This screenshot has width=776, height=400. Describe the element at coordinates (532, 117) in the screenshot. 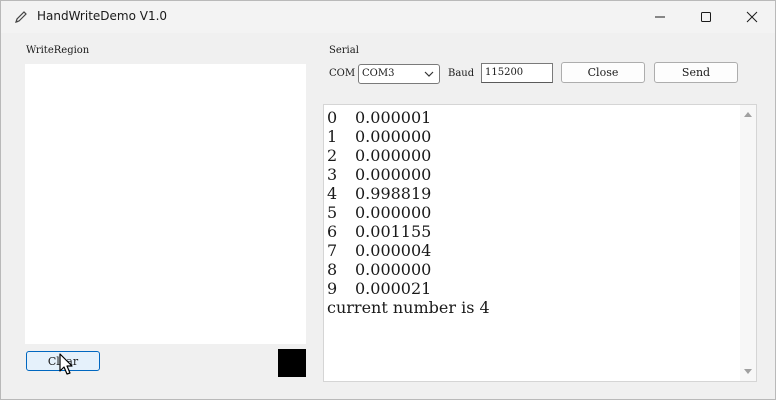

I see `output-row: 0 0.000001` at that location.